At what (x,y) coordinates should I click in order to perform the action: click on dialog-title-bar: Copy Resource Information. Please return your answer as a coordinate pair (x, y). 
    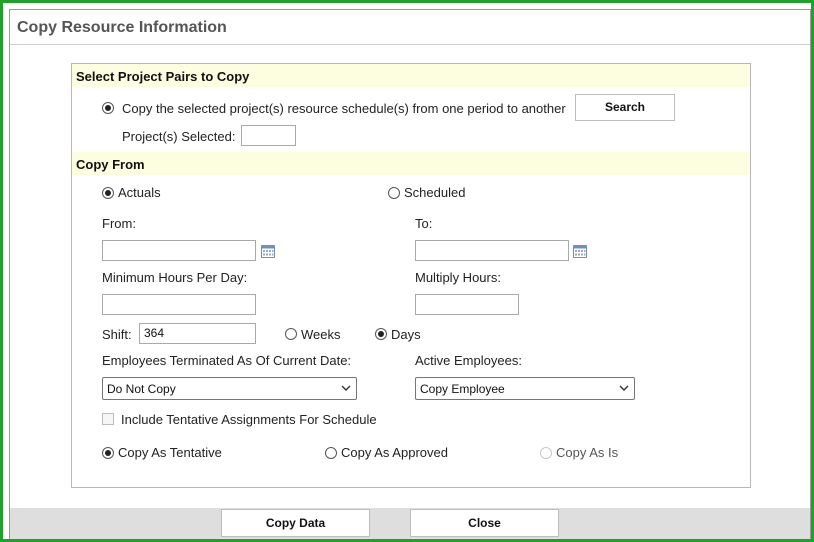
    Looking at the image, I should click on (410, 27).